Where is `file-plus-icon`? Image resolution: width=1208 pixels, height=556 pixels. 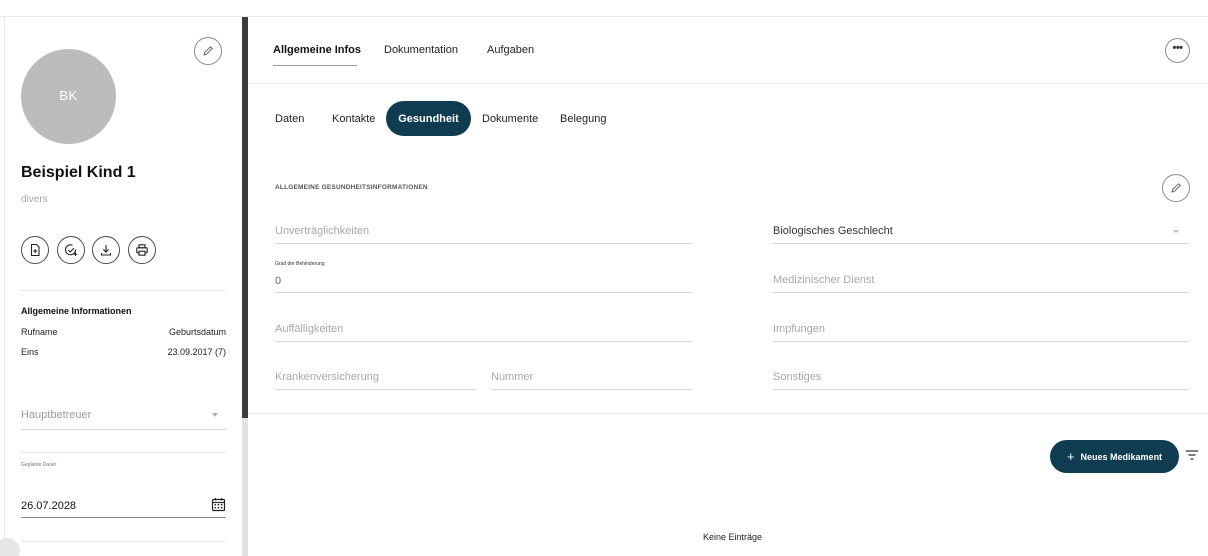
file-plus-icon is located at coordinates (35, 250).